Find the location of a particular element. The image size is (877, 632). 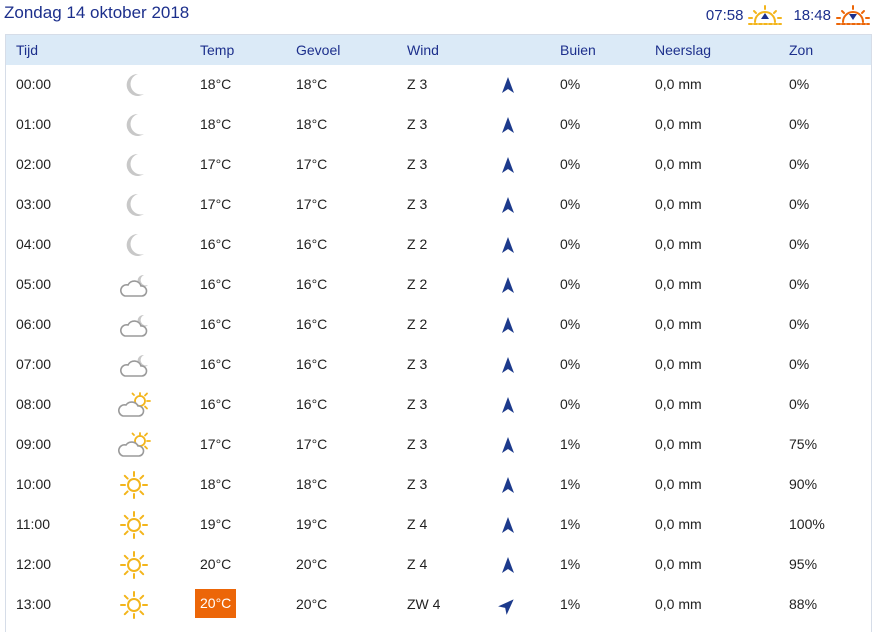

page-title: Zondag 14 oktober 2018 is located at coordinates (97, 12).